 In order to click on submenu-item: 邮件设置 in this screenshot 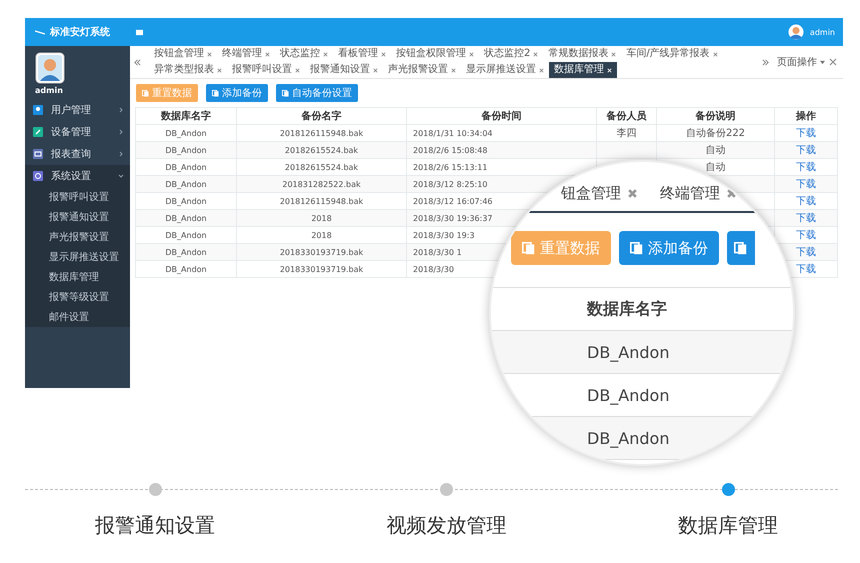, I will do `click(77, 317)`.